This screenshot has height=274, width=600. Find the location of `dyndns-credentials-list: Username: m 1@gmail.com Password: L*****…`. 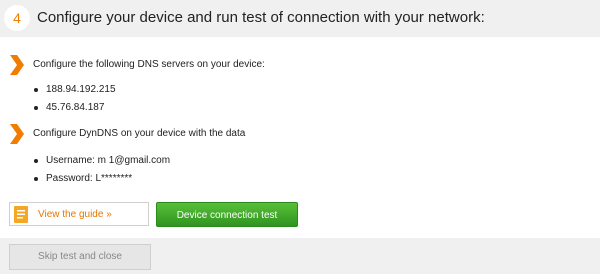

dyndns-credentials-list: Username: m 1@gmail.com Password: L*****… is located at coordinates (101, 170).